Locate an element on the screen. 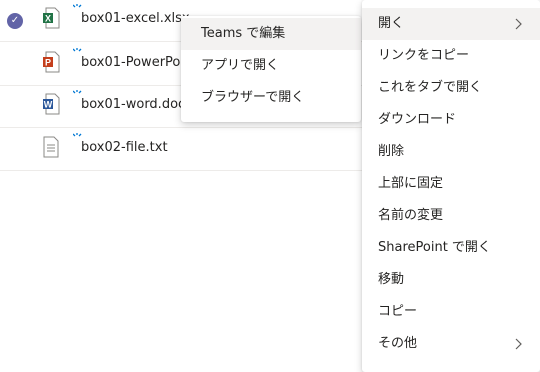 The image size is (540, 372). open-submenu: Teams で編集 アプリで開く ブラウザーで開く is located at coordinates (271, 69).